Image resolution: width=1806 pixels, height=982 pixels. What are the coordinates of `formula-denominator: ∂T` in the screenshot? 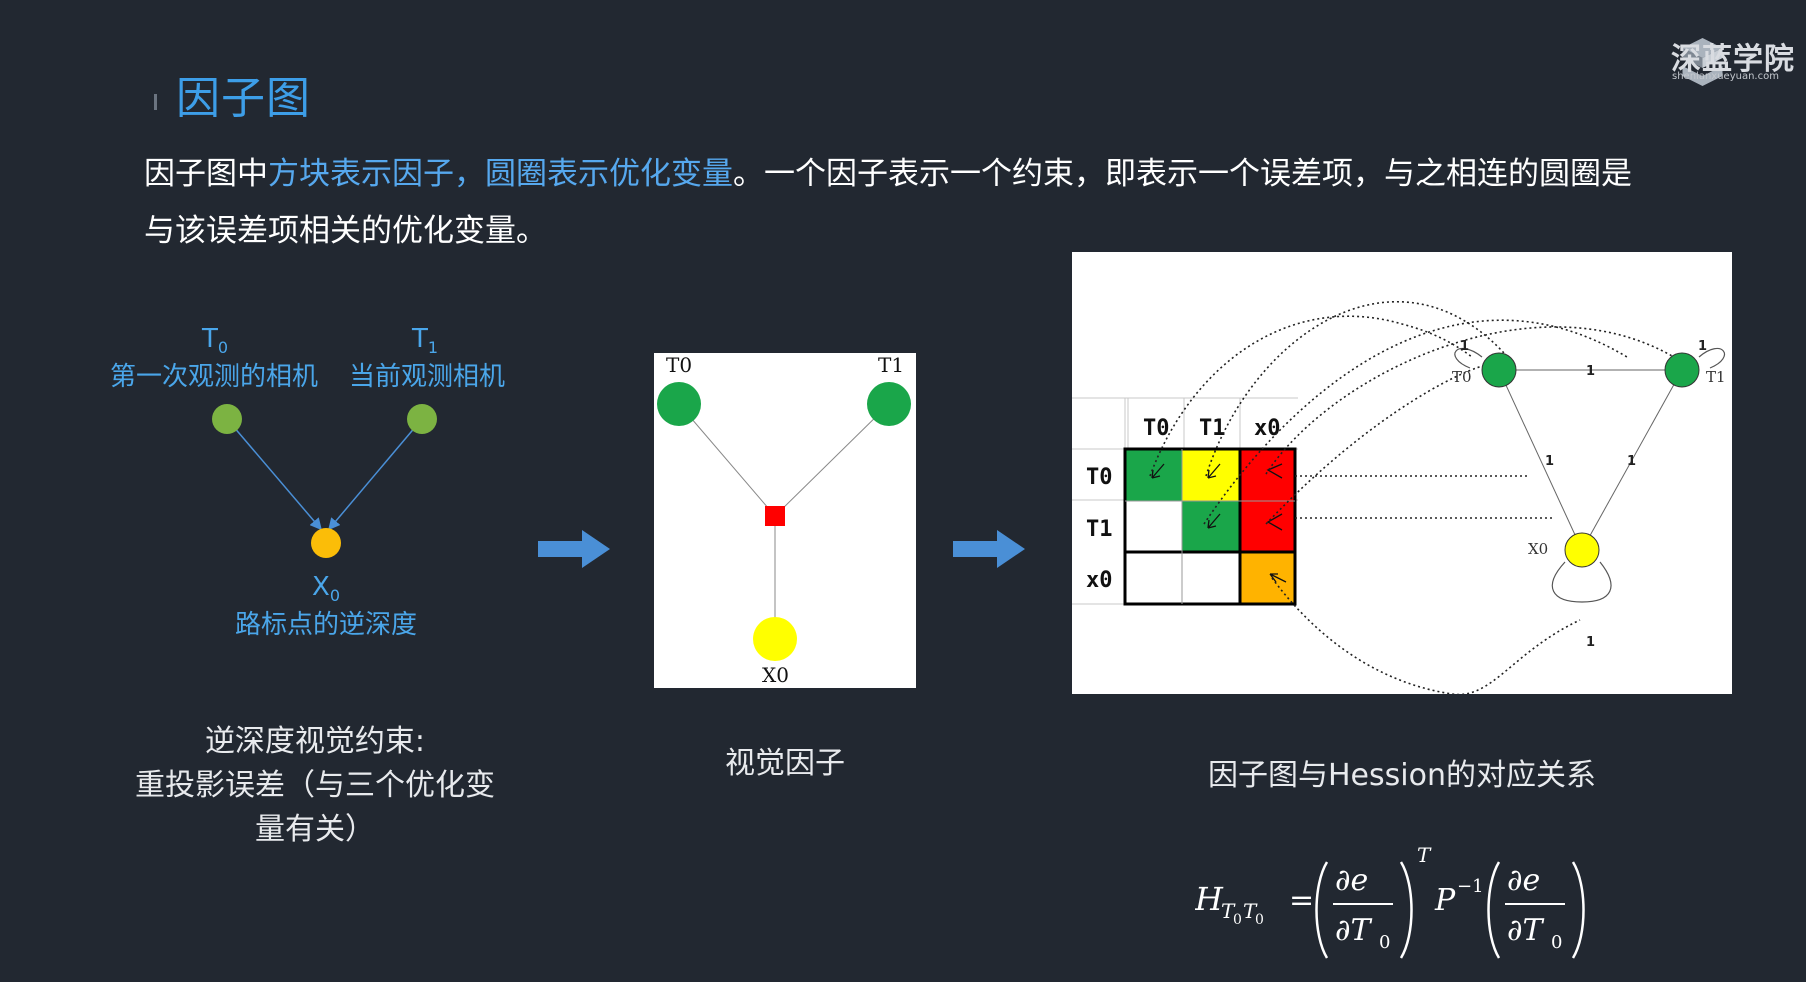 It's located at (1354, 930).